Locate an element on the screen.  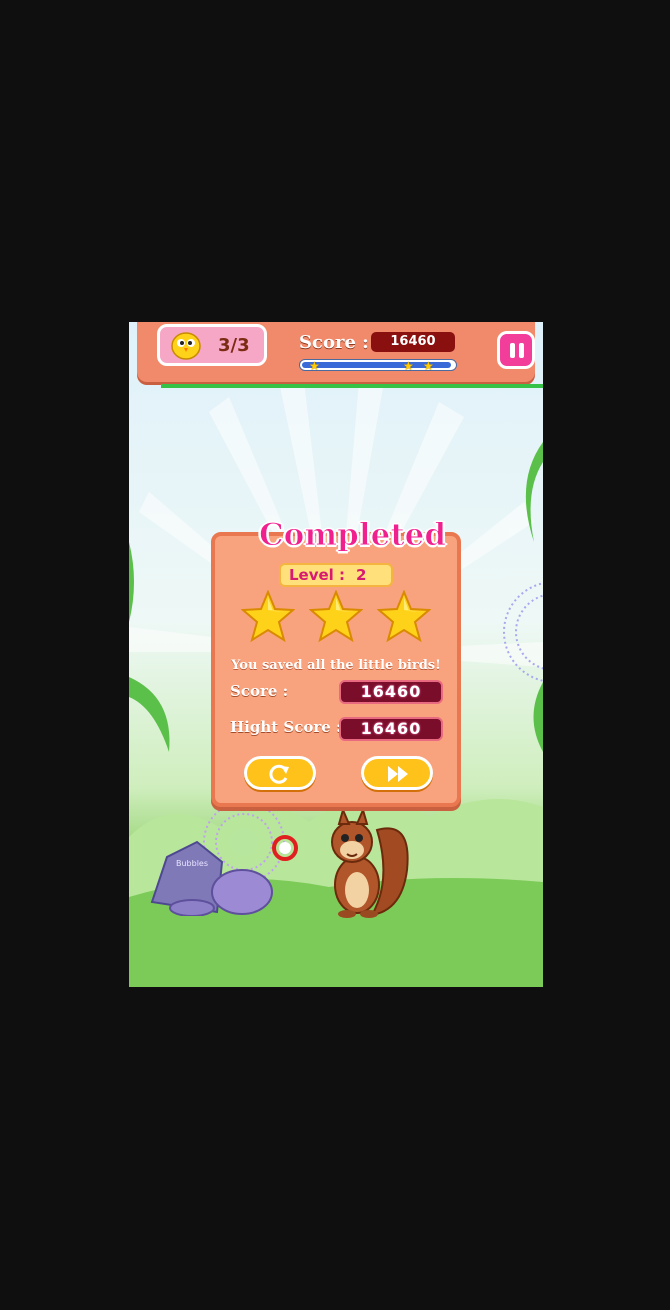
birds-saved-counter: 3/3 is located at coordinates (212, 345).